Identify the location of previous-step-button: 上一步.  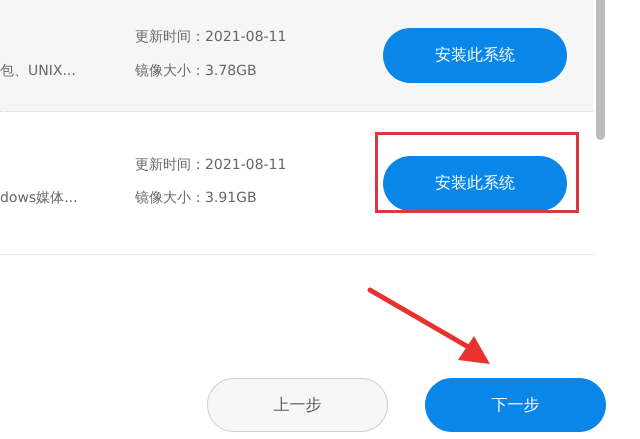
(297, 405).